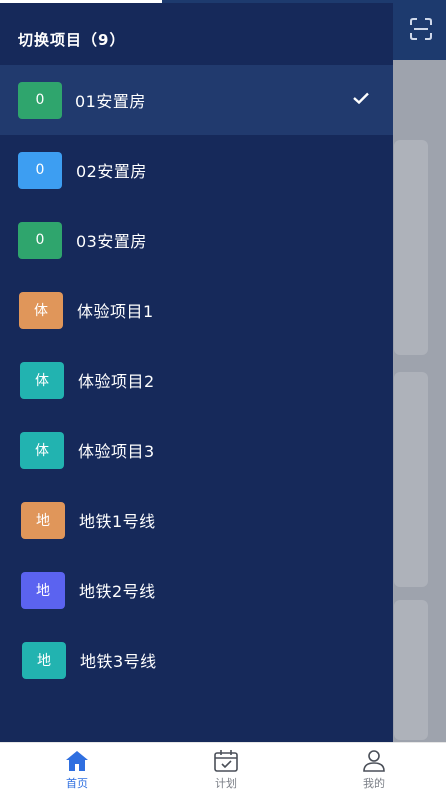  What do you see at coordinates (196, 590) in the screenshot?
I see `project-item-08: 地 地铁2号线` at bounding box center [196, 590].